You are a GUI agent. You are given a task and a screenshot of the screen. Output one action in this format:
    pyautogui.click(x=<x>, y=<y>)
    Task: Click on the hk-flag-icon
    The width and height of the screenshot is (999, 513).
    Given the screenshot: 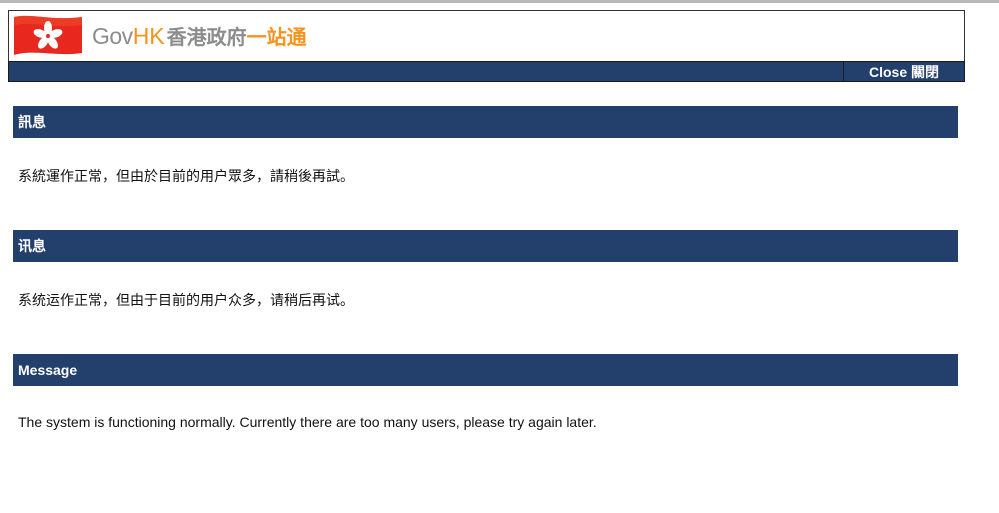 What is the action you would take?
    pyautogui.click(x=48, y=35)
    